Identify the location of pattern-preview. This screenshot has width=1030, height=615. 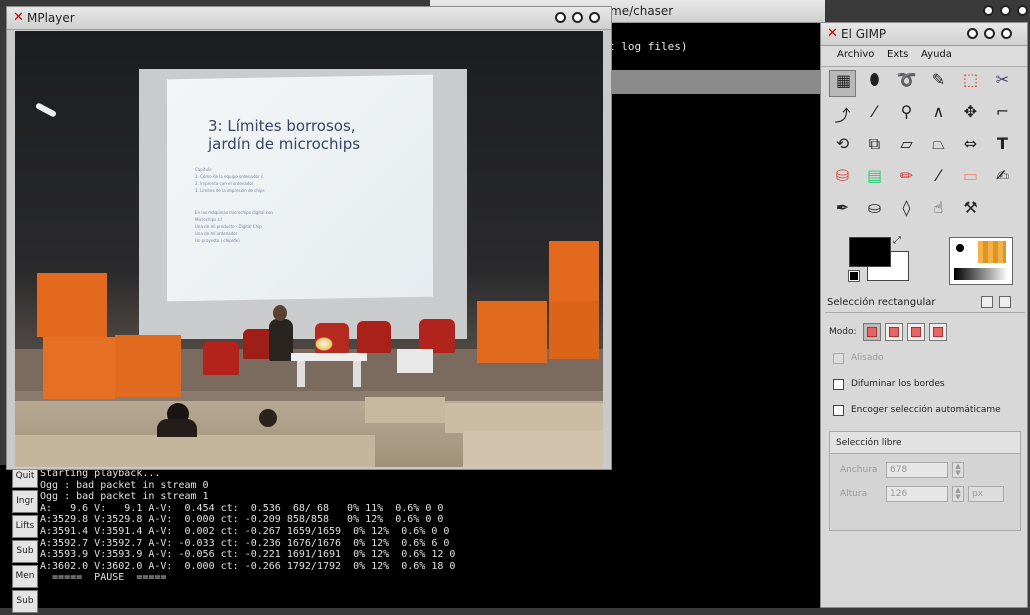
(992, 252).